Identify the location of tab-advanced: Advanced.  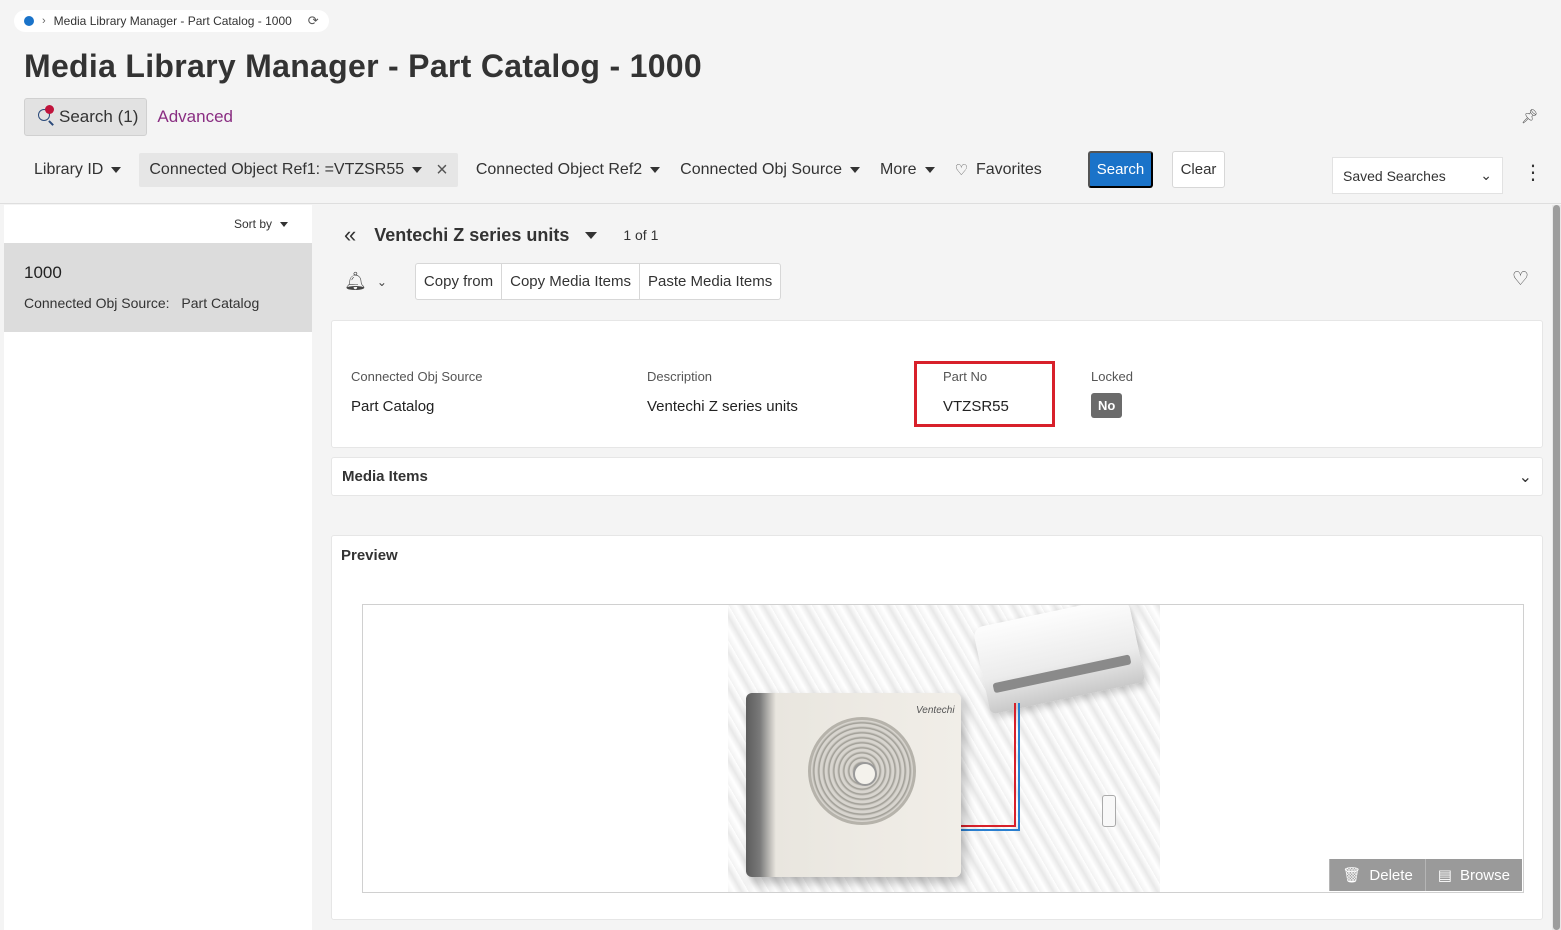
(195, 117).